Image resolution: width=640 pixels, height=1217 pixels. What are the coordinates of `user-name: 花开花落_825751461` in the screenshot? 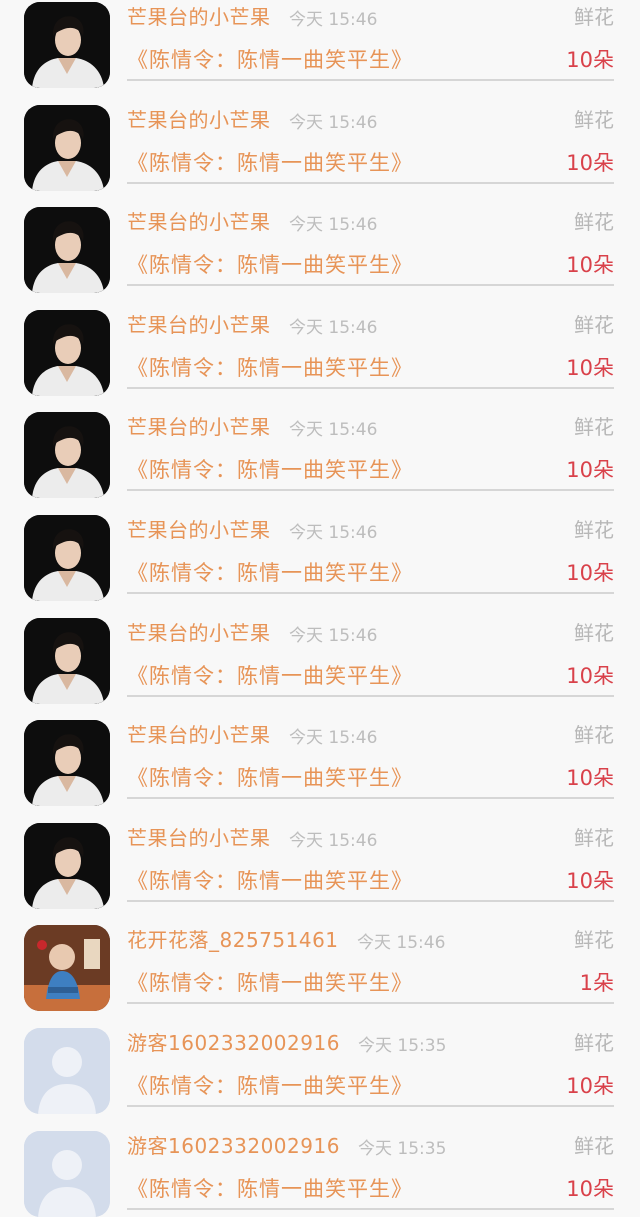 It's located at (233, 938).